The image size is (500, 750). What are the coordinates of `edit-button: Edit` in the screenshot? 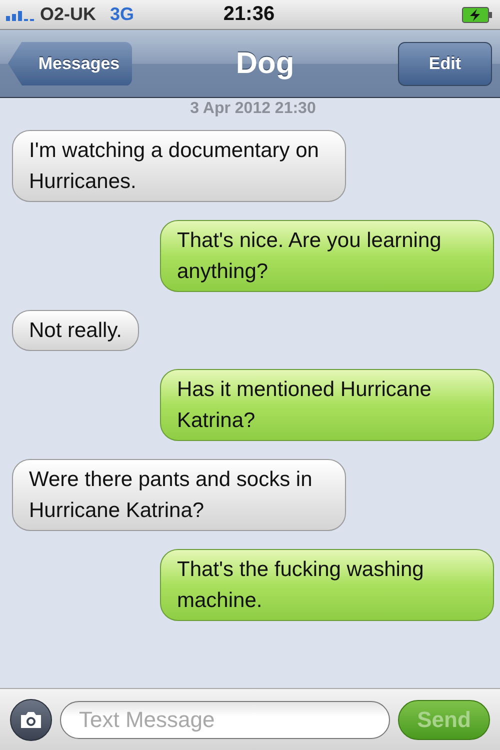 It's located at (445, 64).